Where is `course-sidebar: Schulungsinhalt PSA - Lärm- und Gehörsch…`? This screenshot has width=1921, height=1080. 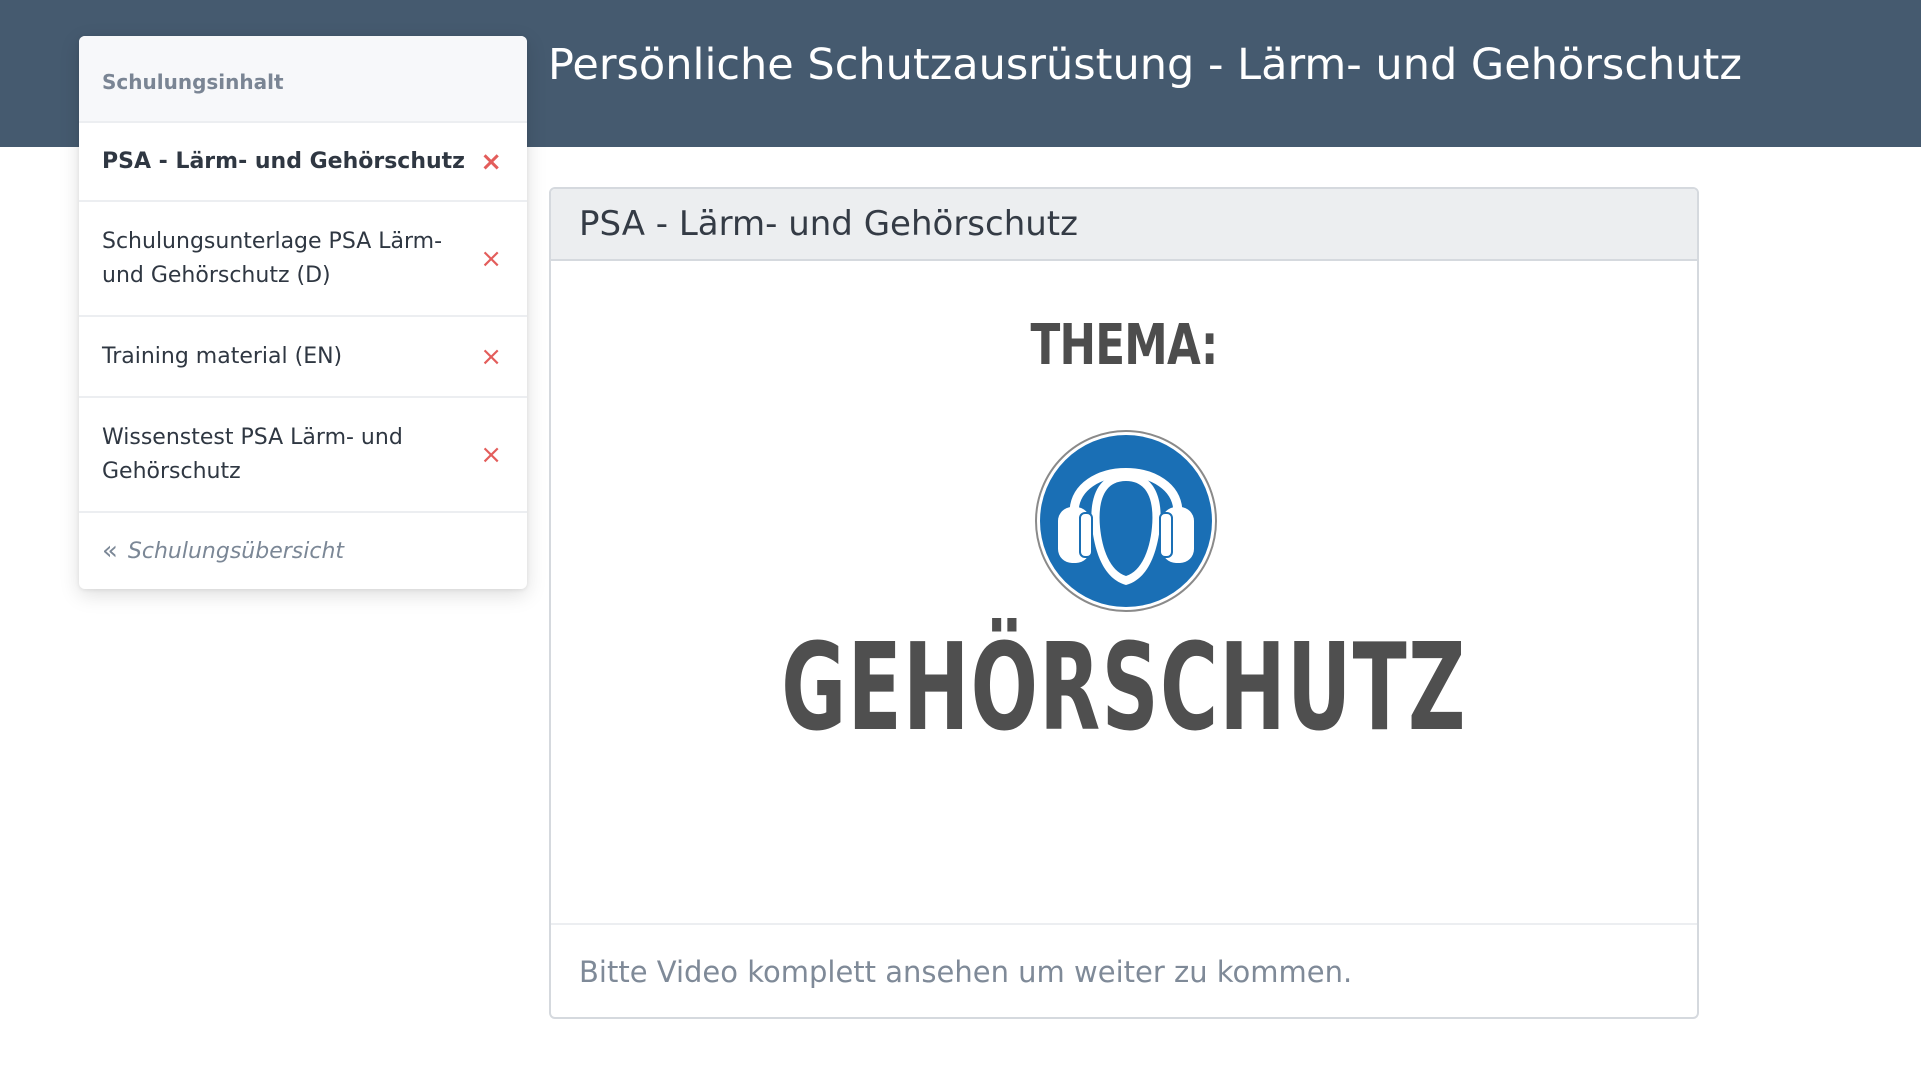
course-sidebar: Schulungsinhalt PSA - Lärm- und Gehörsch… is located at coordinates (303, 312).